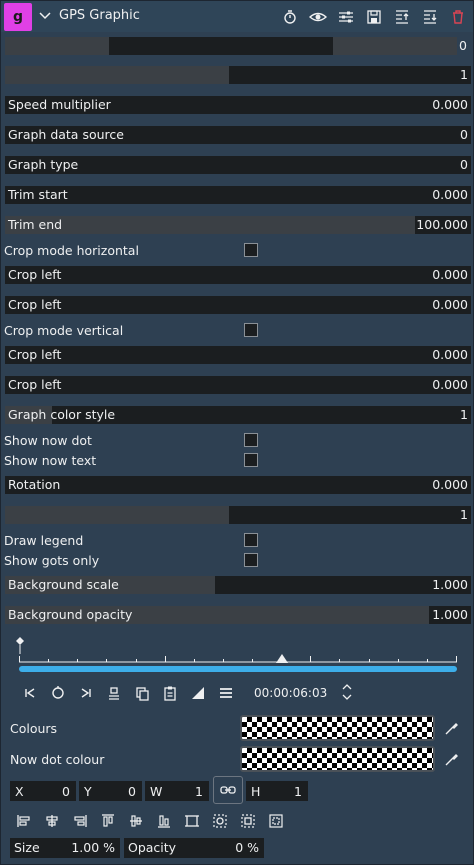  I want to click on opacity-field: Opacity 0 %, so click(194, 848).